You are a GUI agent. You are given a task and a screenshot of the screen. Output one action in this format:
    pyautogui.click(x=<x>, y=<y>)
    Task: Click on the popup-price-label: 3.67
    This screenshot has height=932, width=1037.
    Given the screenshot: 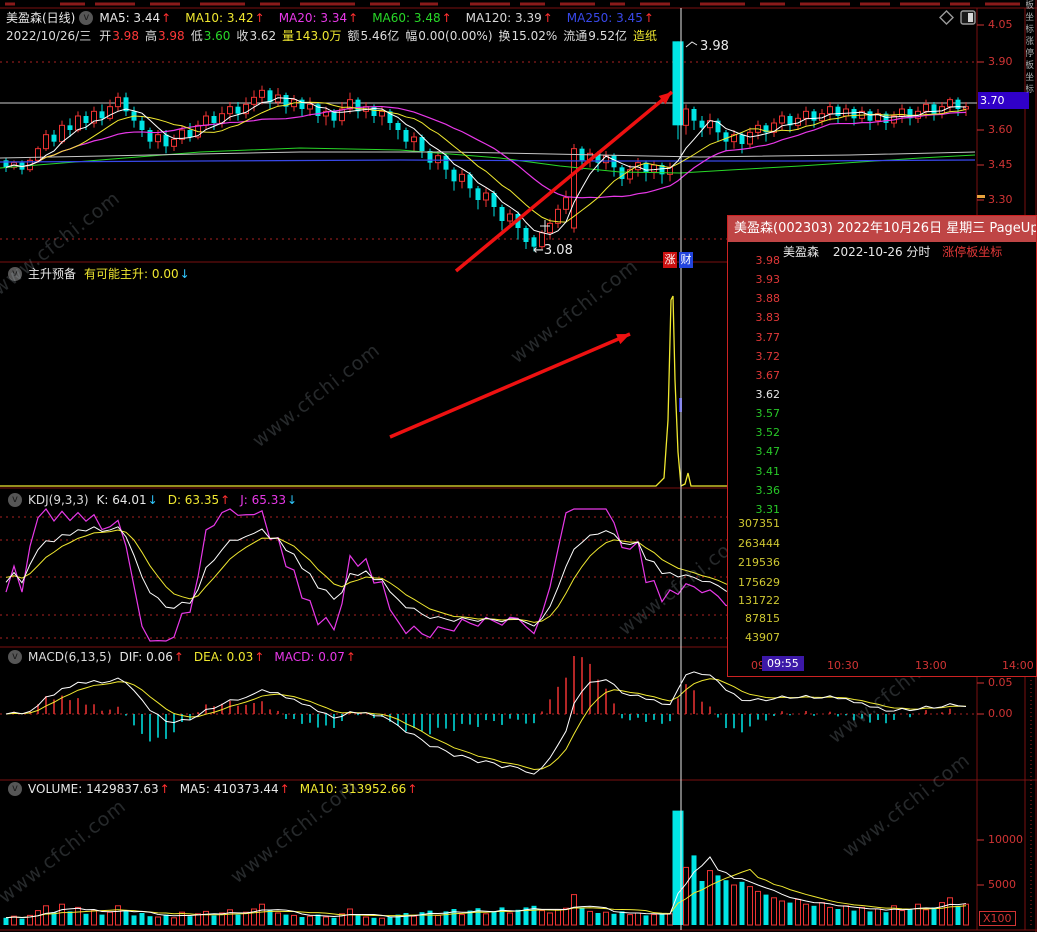 What is the action you would take?
    pyautogui.click(x=768, y=375)
    